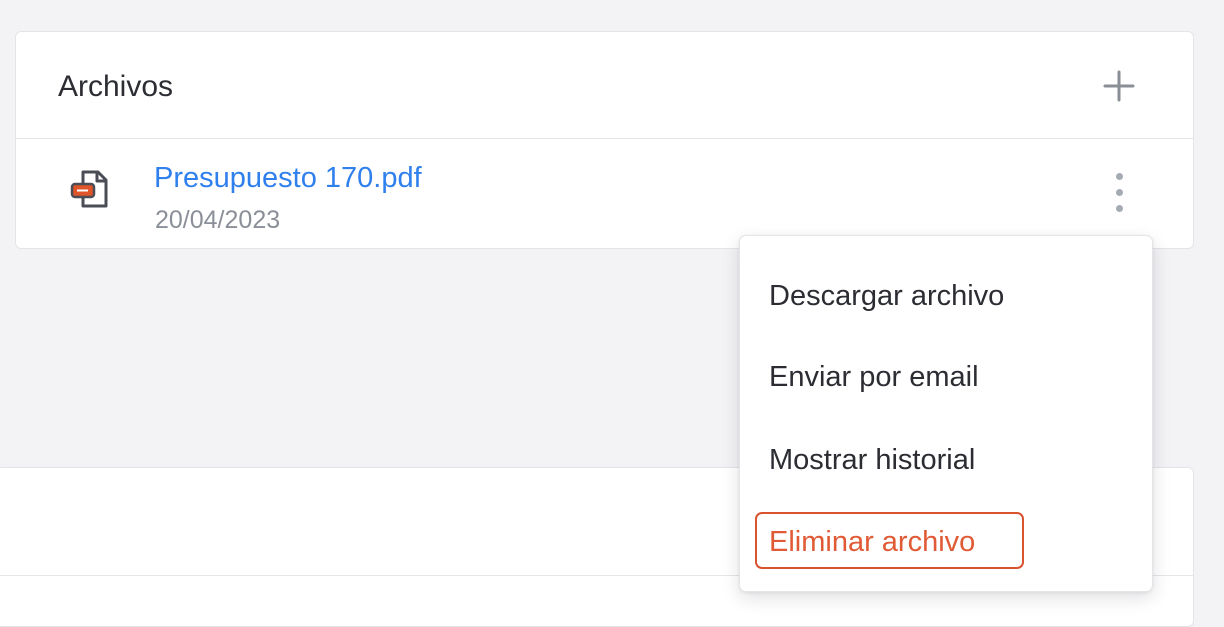  What do you see at coordinates (288, 178) in the screenshot?
I see `file-name-link: Presupuesto 170.pdf` at bounding box center [288, 178].